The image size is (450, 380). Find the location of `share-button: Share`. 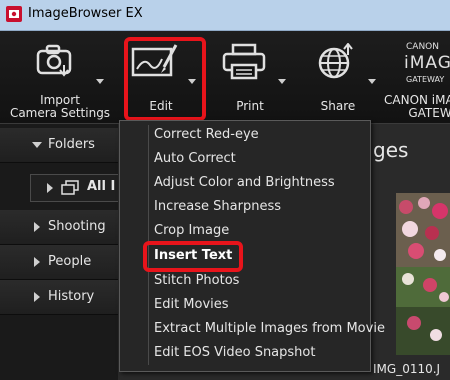

share-button: Share is located at coordinates (338, 77).